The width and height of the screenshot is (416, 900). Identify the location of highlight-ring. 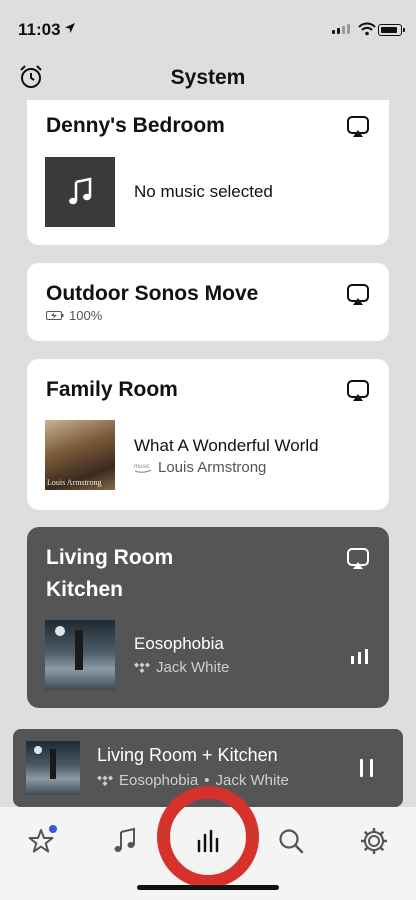
(208, 837).